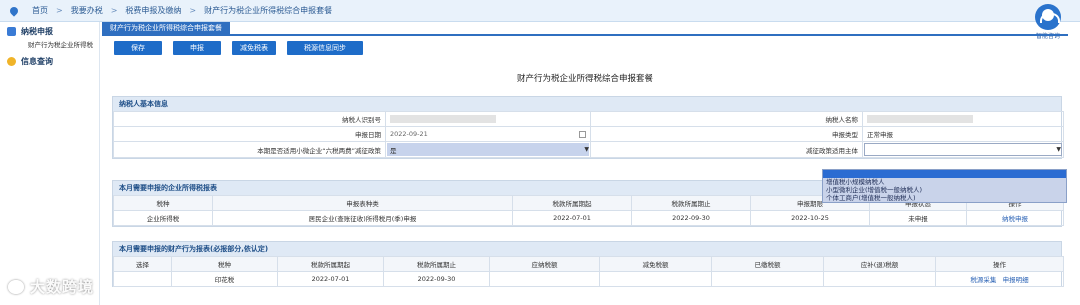 This screenshot has width=1080, height=305. Describe the element at coordinates (726, 119) in the screenshot. I see `taxpayer-name-label: 纳税人名称` at that location.